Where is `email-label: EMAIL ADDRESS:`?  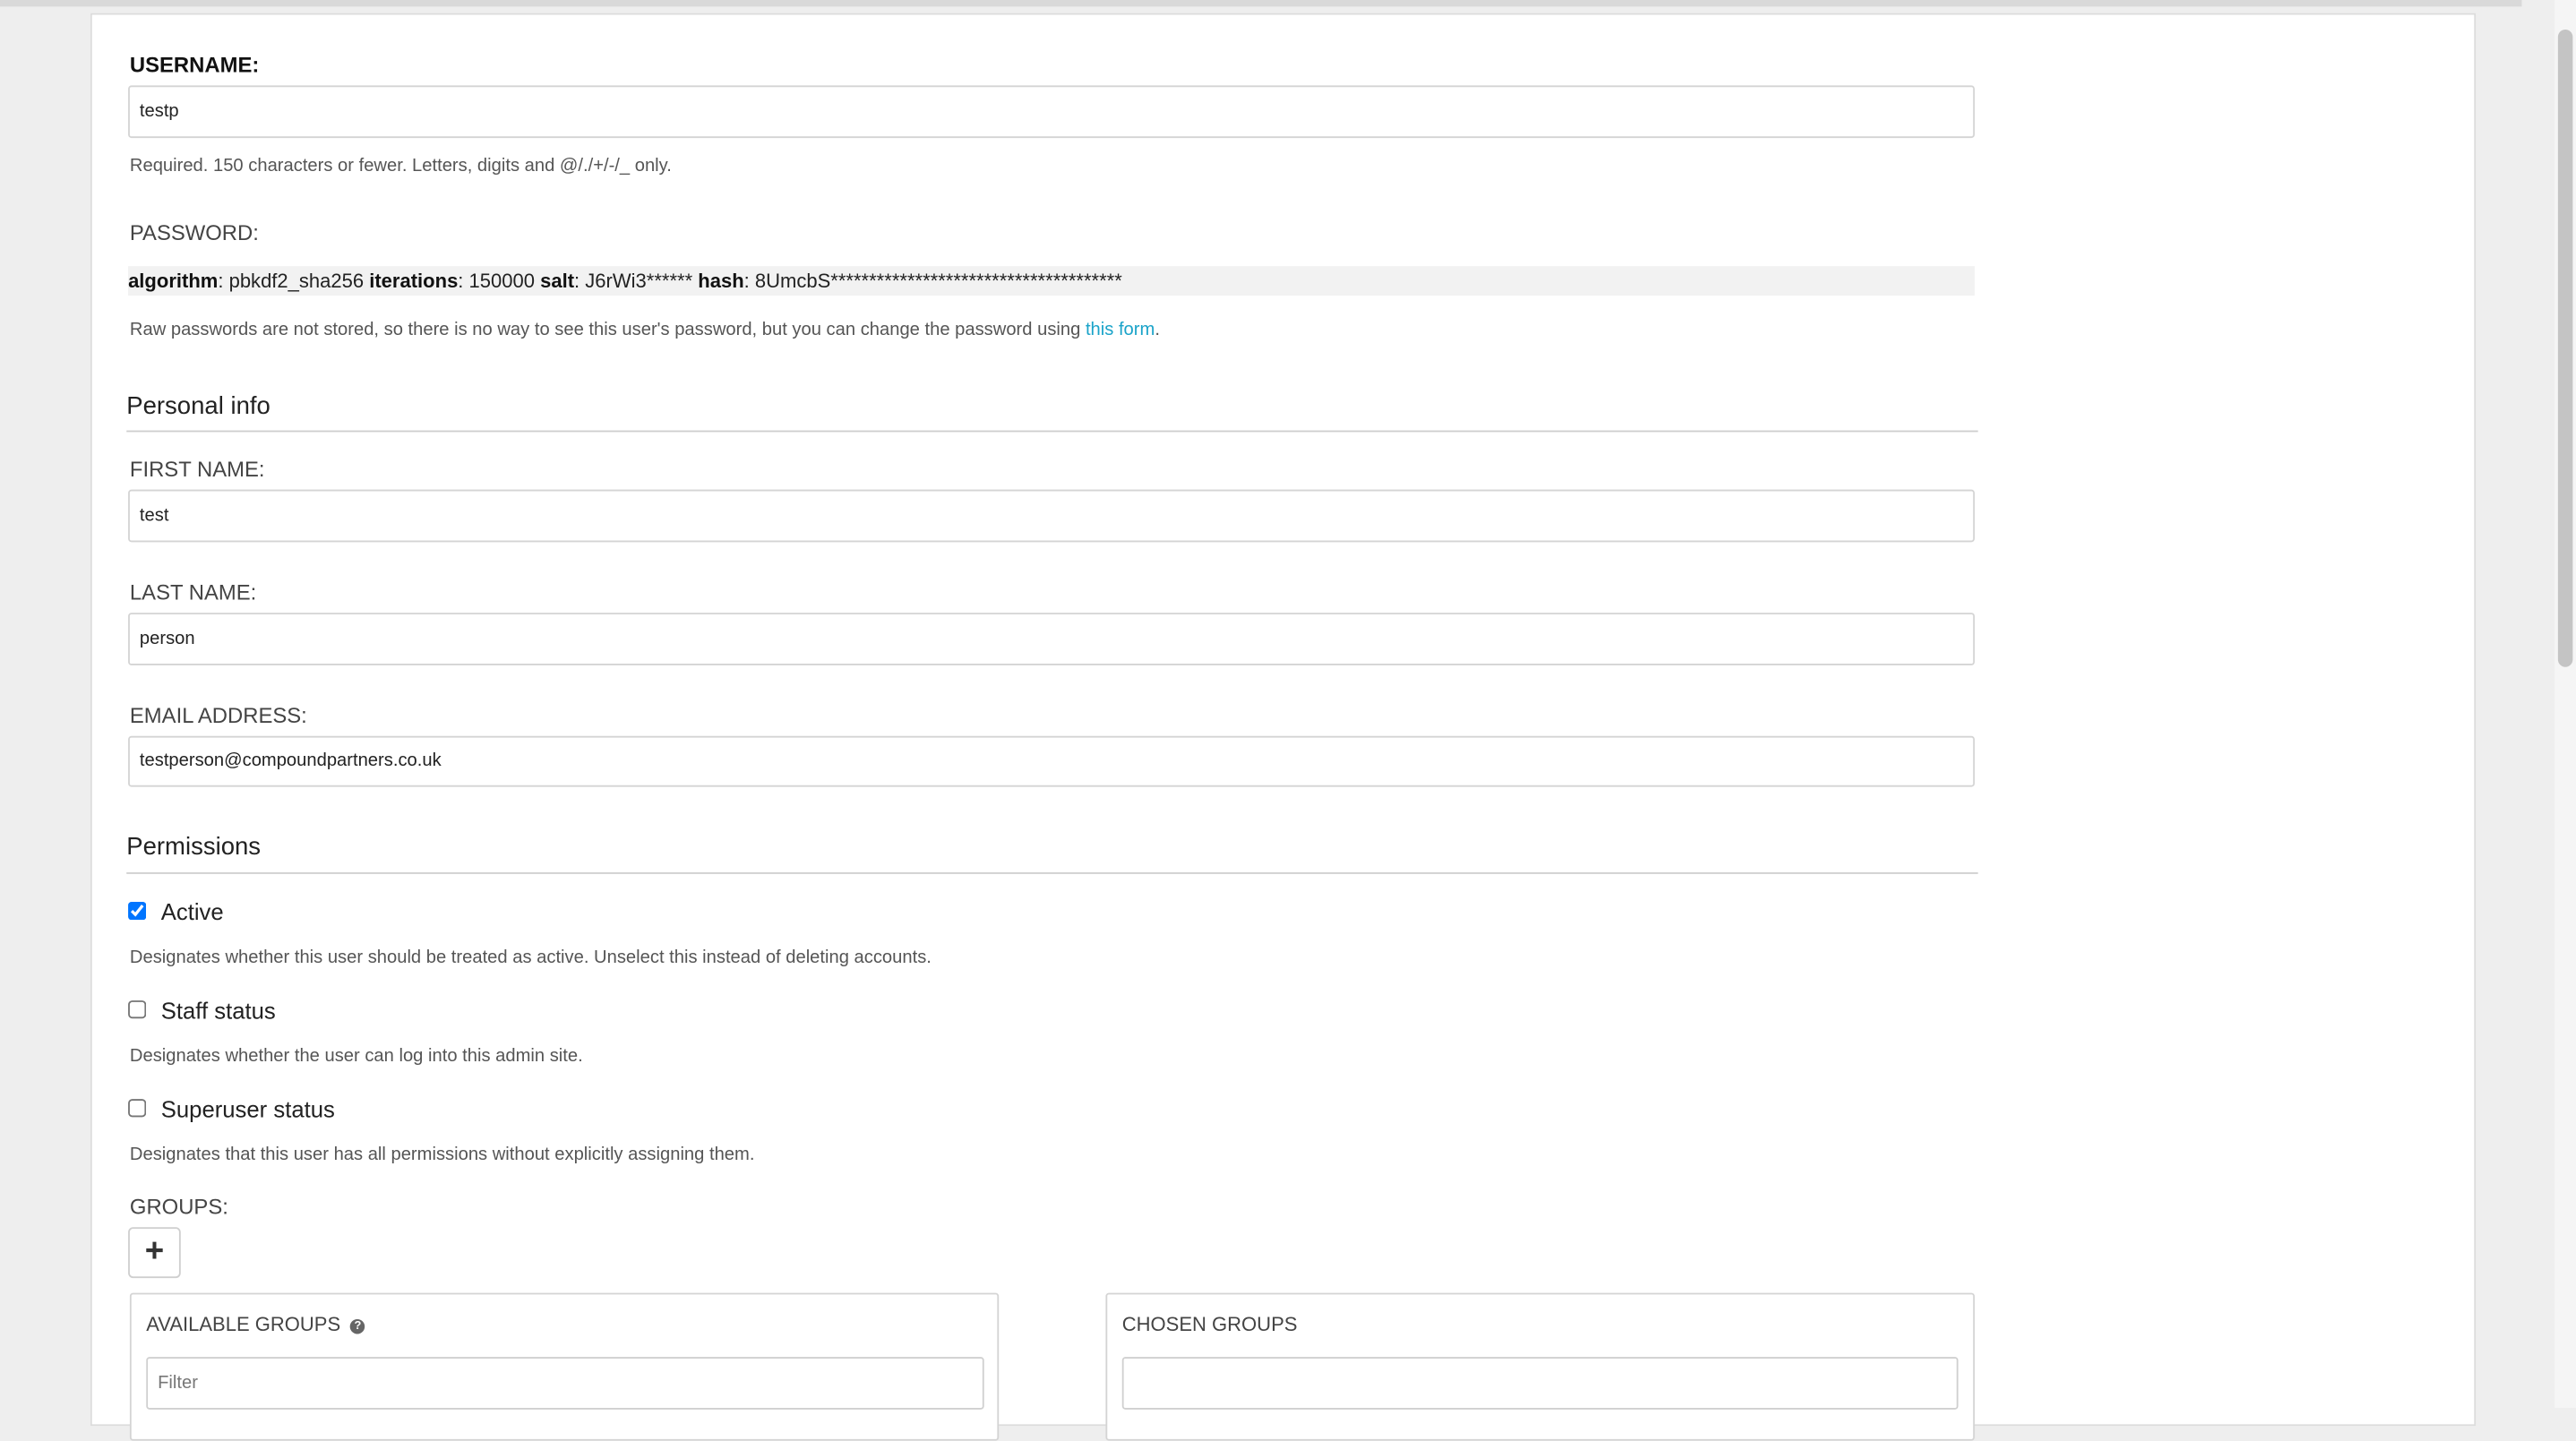
email-label: EMAIL ADDRESS: is located at coordinates (218, 715).